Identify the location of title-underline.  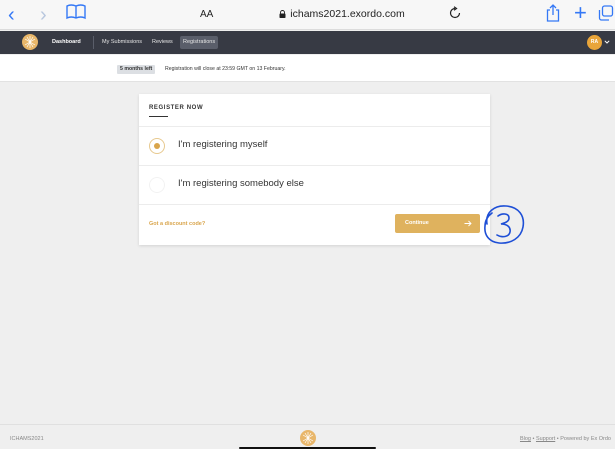
(158, 116).